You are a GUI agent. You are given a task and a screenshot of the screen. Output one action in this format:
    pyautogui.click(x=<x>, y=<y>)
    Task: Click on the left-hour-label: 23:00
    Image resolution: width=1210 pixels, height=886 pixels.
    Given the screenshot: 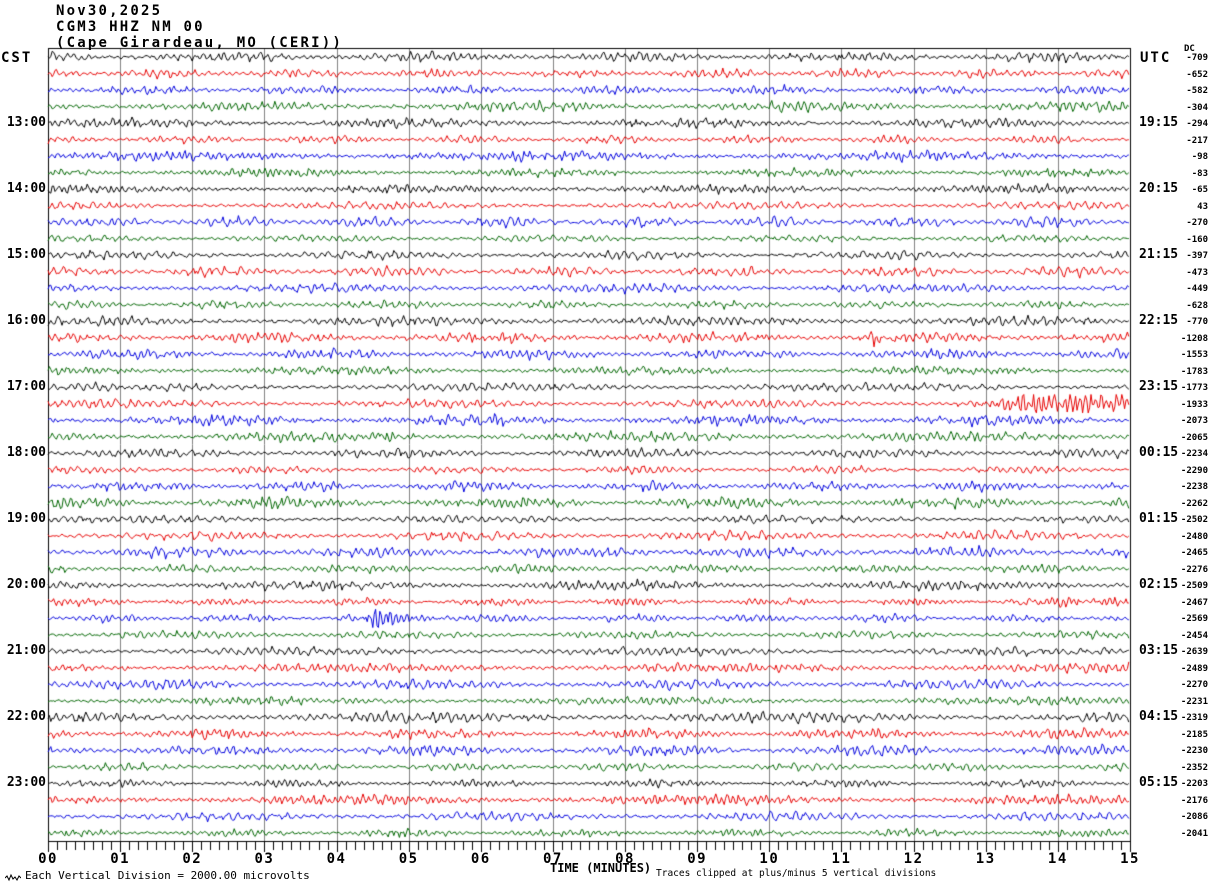 What is the action you would take?
    pyautogui.click(x=26, y=783)
    